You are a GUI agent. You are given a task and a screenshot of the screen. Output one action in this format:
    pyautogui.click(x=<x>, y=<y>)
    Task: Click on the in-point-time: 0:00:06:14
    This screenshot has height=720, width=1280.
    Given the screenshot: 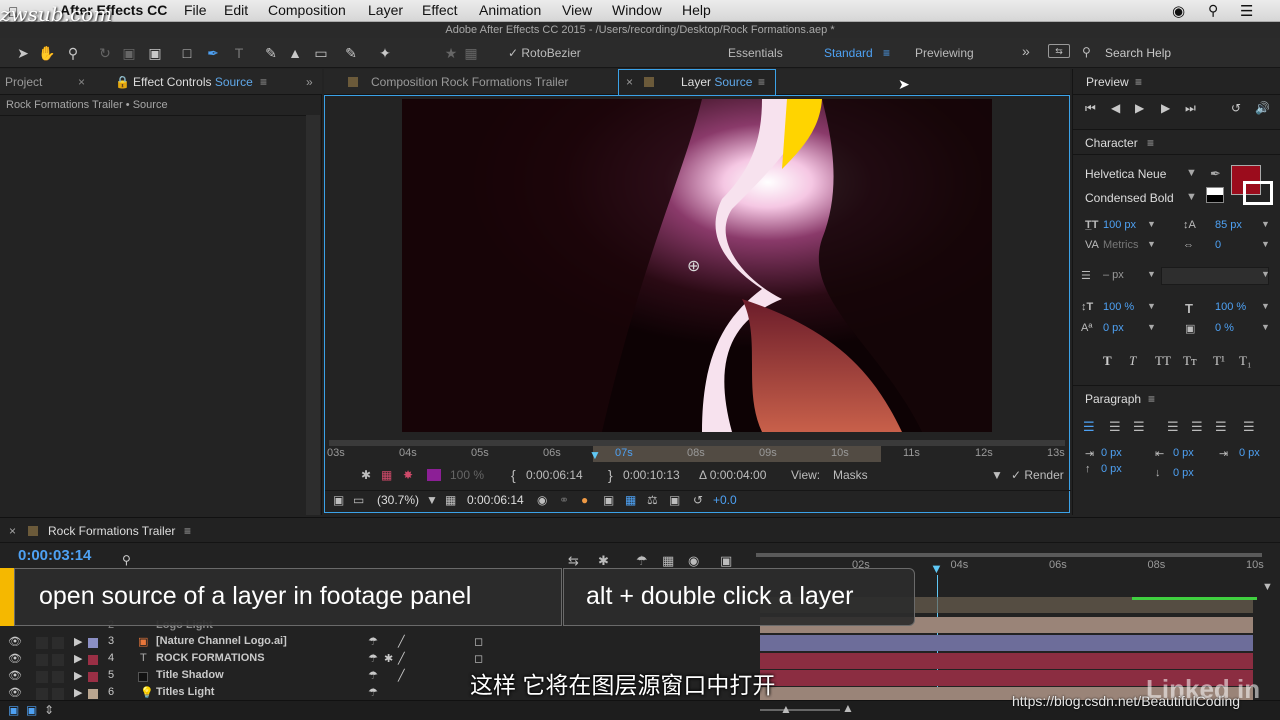 What is the action you would take?
    pyautogui.click(x=554, y=475)
    